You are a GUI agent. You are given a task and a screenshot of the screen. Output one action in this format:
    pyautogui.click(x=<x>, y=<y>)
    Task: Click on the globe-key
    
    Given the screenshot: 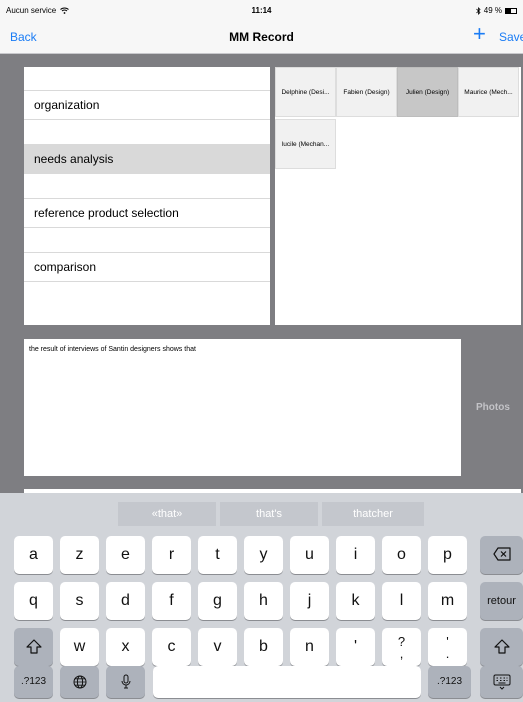 What is the action you would take?
    pyautogui.click(x=79, y=682)
    